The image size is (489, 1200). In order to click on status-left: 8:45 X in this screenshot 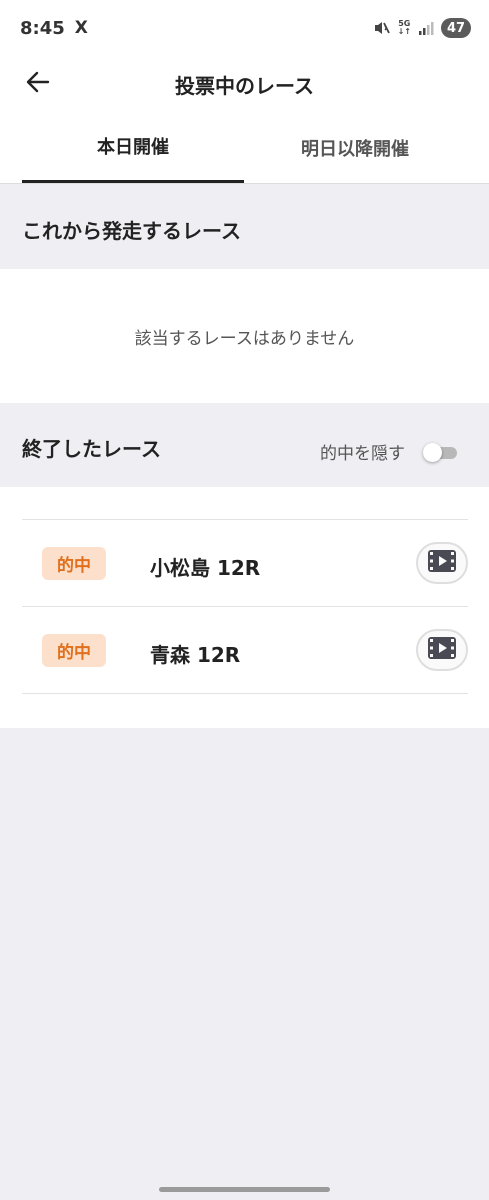, I will do `click(54, 28)`.